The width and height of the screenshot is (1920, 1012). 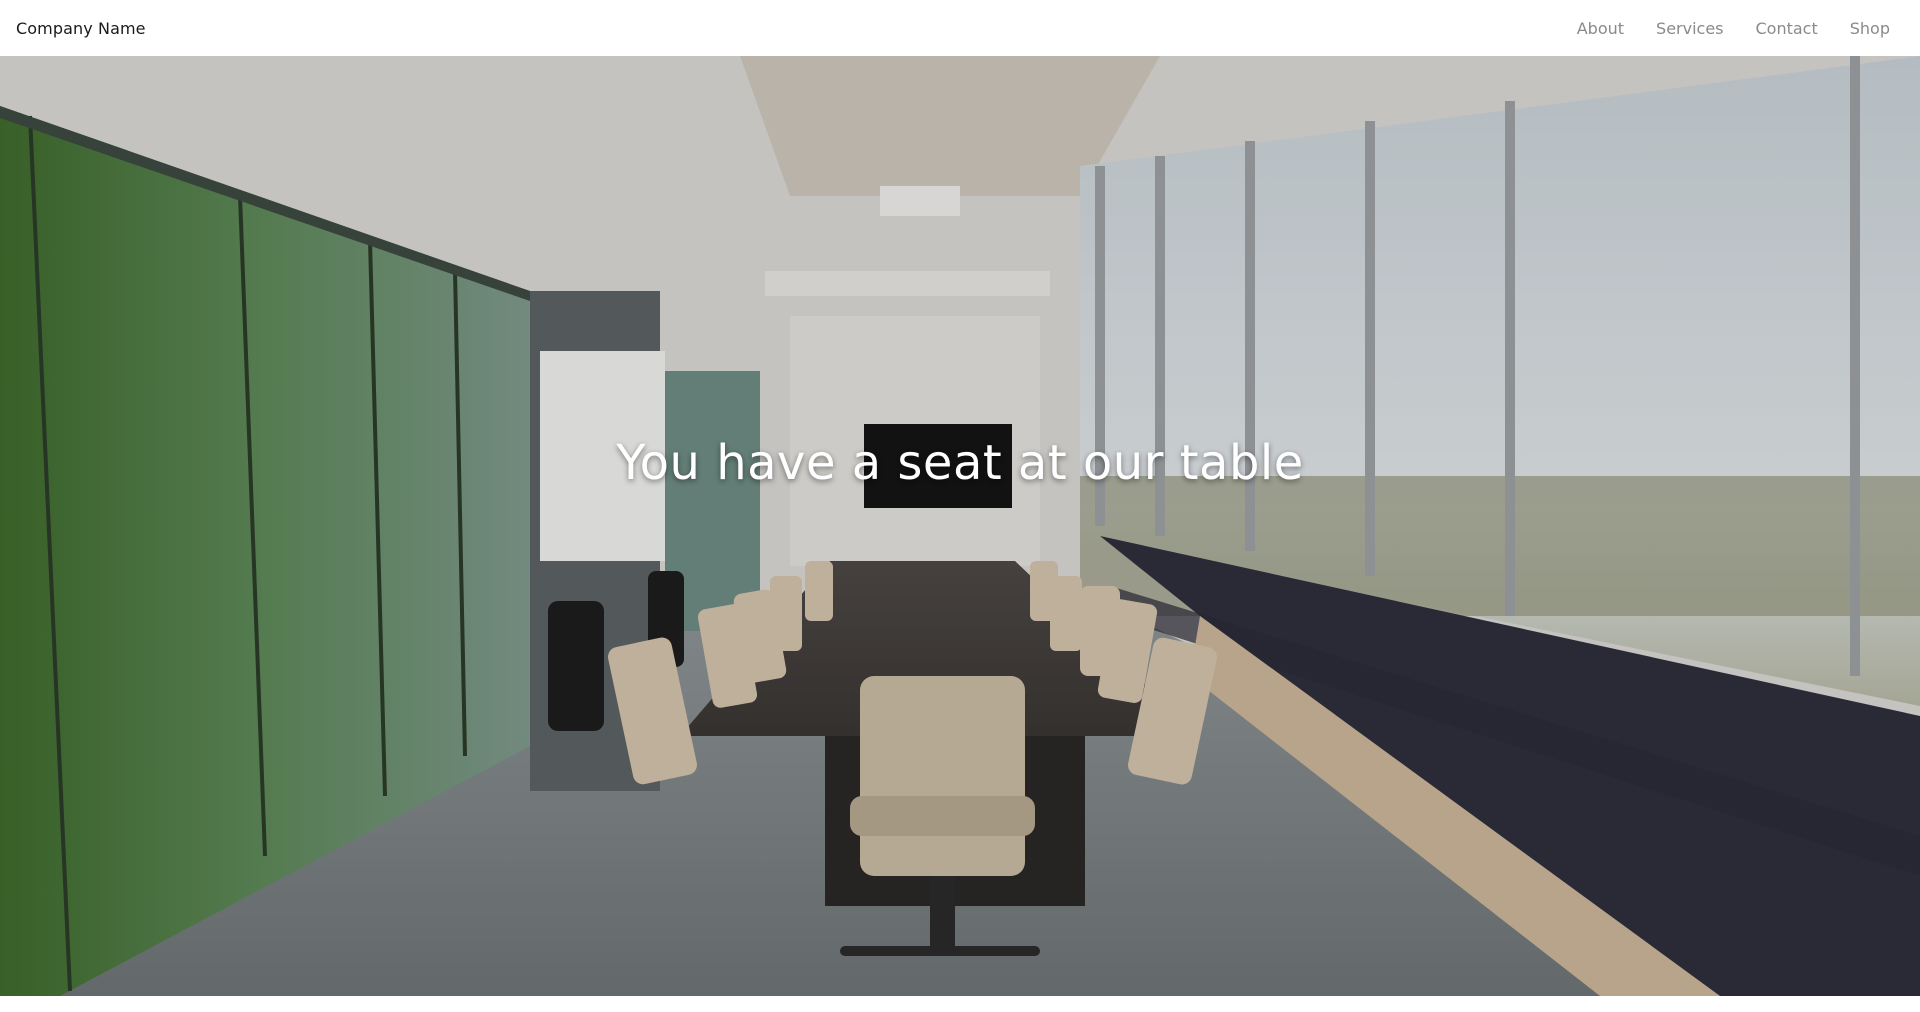 I want to click on nav-link-contact: Contact, so click(x=1787, y=28).